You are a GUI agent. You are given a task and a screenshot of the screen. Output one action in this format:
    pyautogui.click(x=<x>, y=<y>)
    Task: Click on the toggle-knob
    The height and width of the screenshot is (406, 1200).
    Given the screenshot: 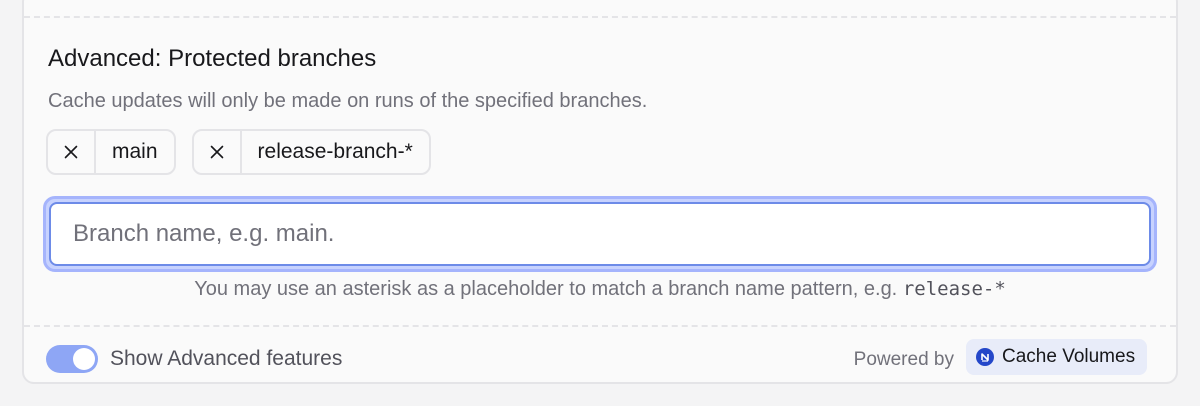 What is the action you would take?
    pyautogui.click(x=84, y=359)
    